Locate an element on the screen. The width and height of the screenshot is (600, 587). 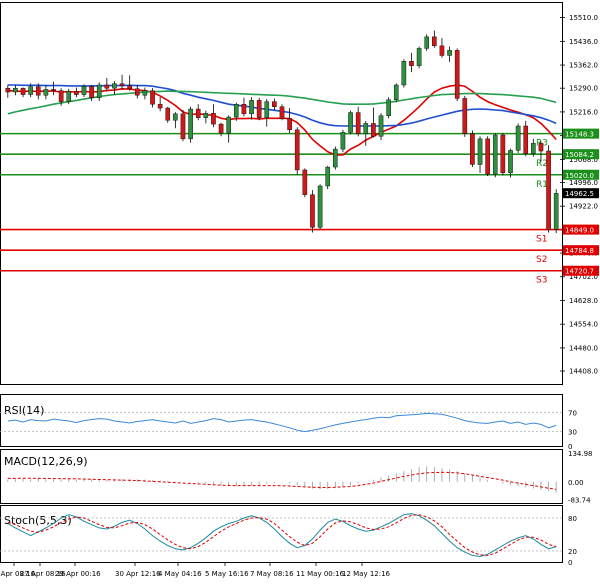
level-value-label-r2: 15084.2 is located at coordinates (579, 155).